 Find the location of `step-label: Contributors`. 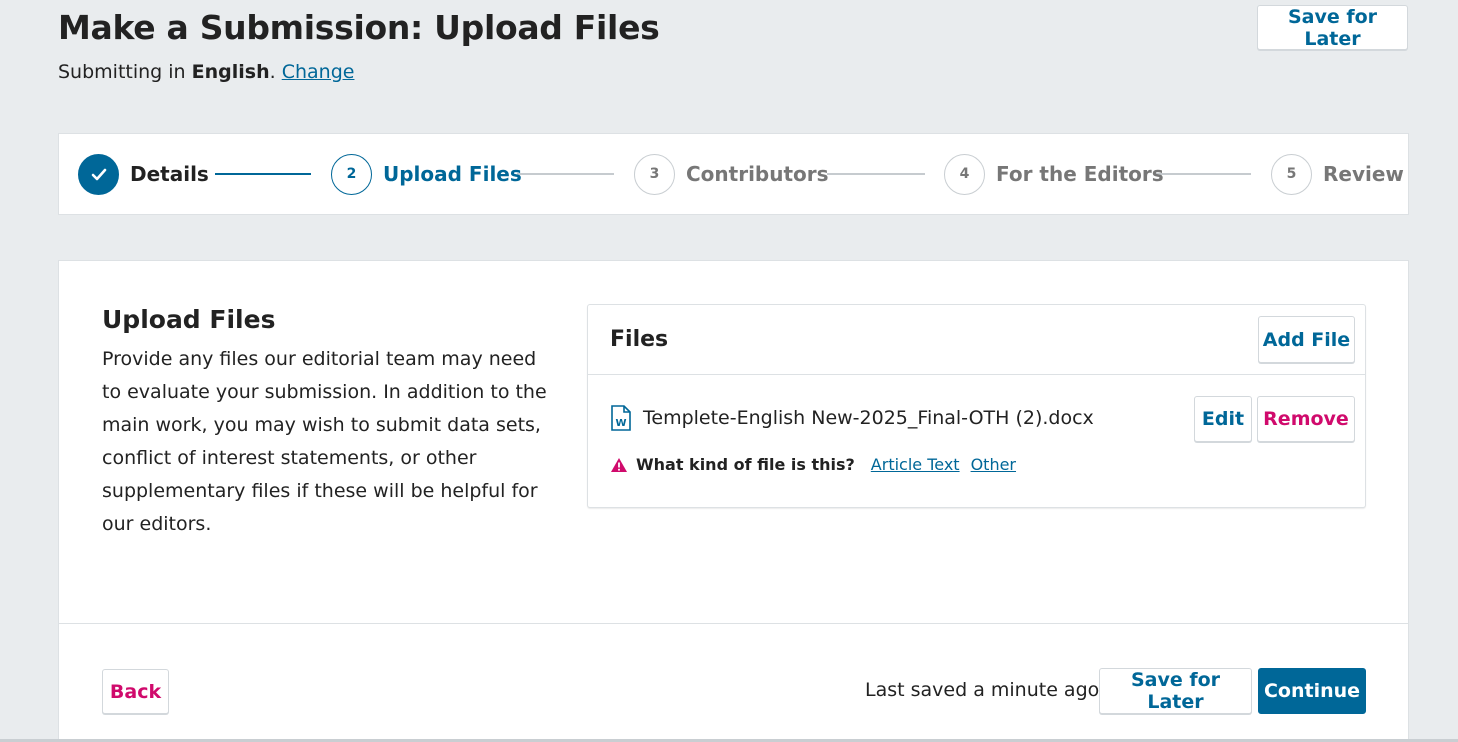

step-label: Contributors is located at coordinates (757, 174).